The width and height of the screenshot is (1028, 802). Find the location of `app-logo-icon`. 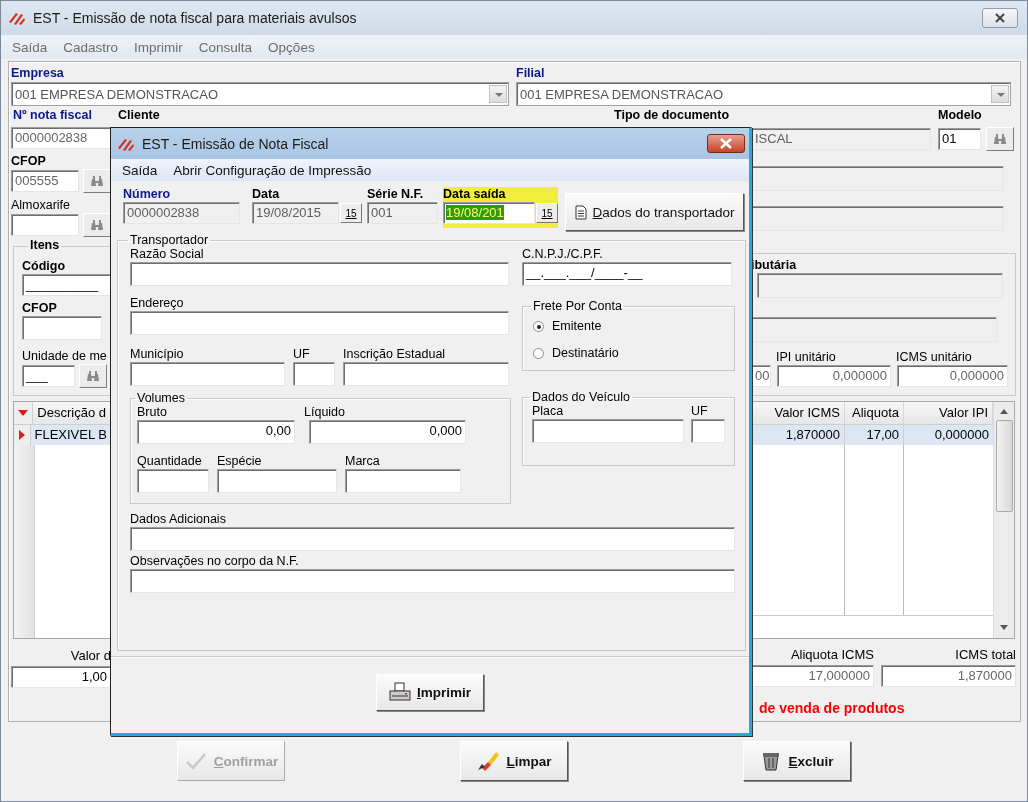

app-logo-icon is located at coordinates (17, 18).